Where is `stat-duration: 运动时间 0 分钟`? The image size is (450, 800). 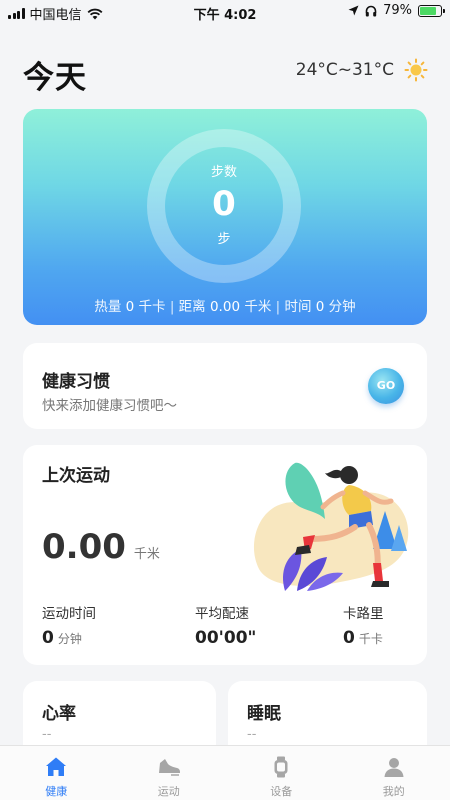
stat-duration: 运动时间 0 分钟 is located at coordinates (69, 625).